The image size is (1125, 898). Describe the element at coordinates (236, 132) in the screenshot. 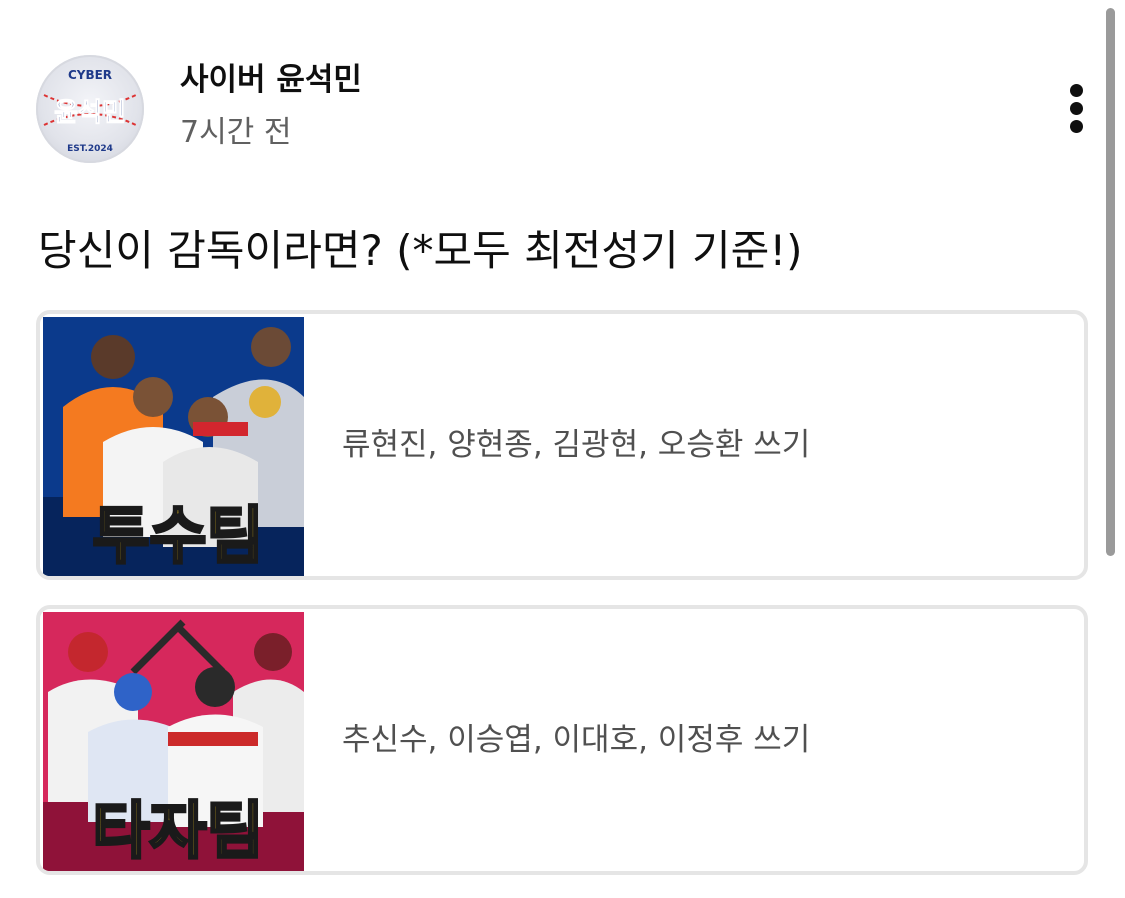

I see `post-time: 7시간 전` at that location.